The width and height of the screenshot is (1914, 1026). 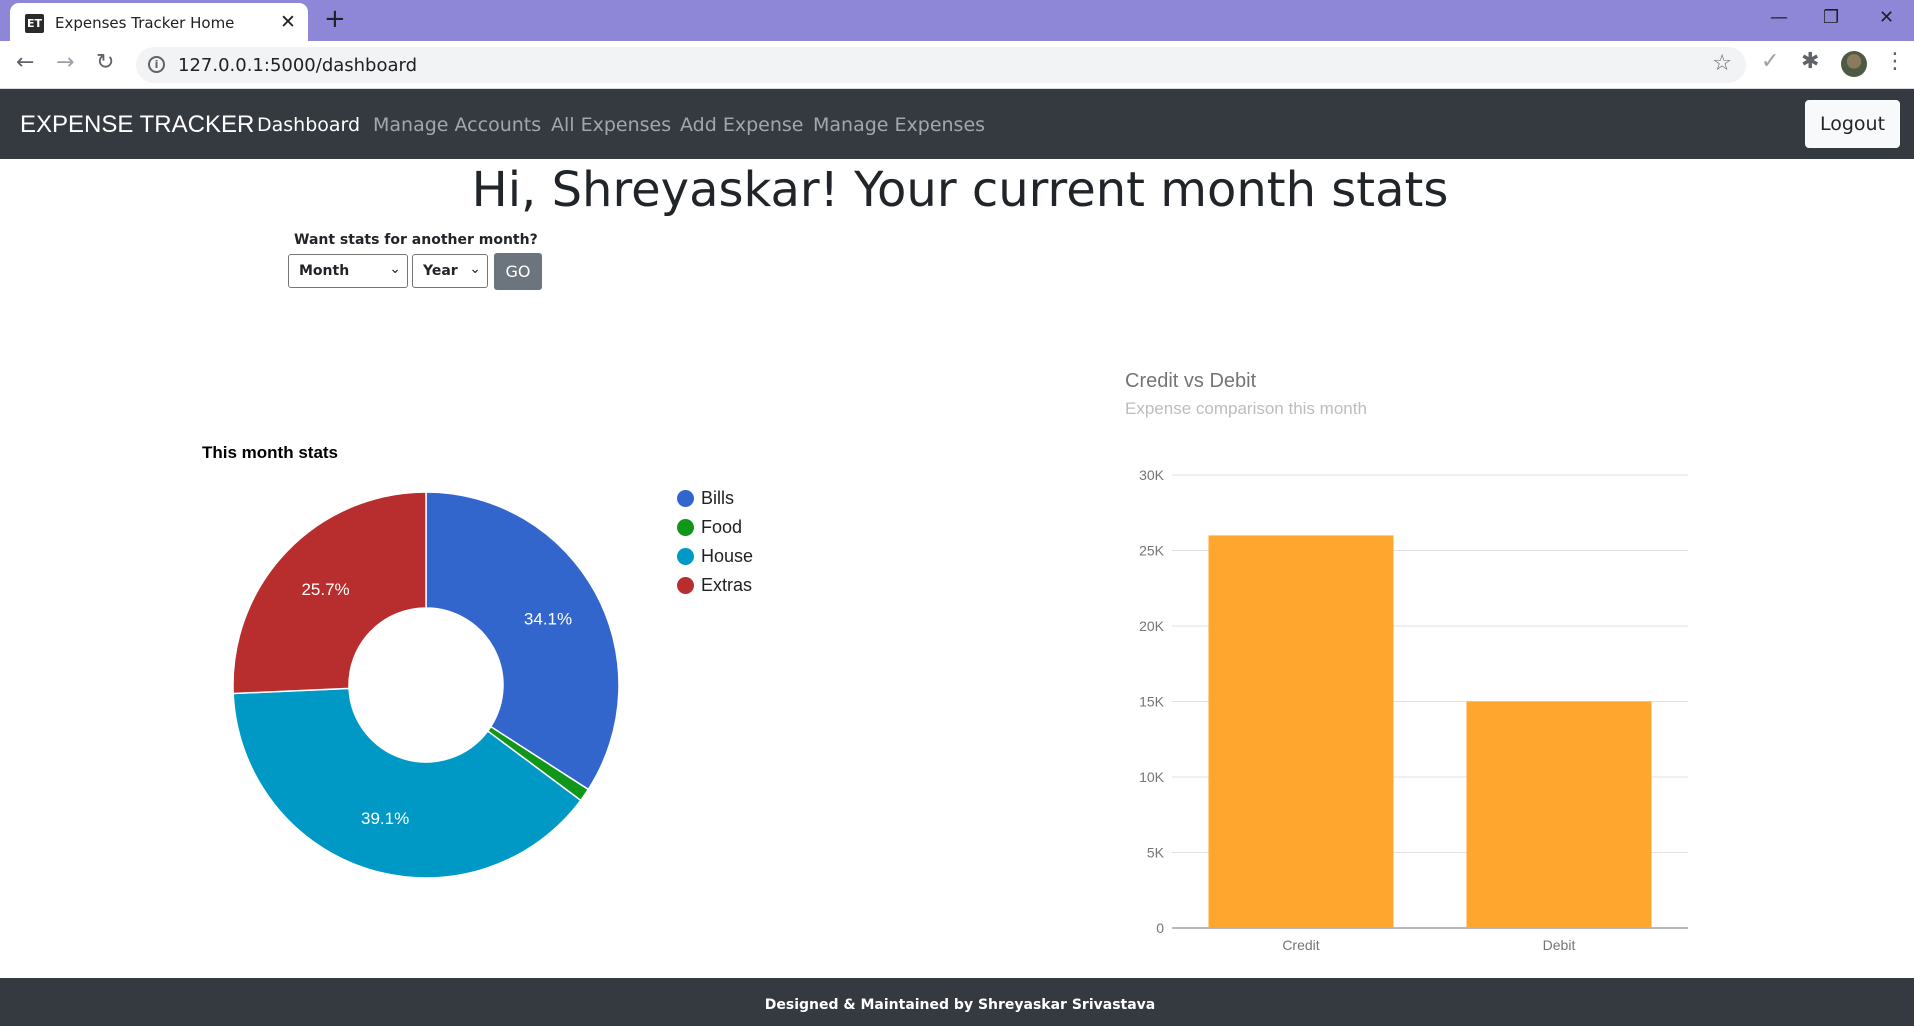 I want to click on url-text: 127.0.0.1:5000/dashboard, so click(x=297, y=65).